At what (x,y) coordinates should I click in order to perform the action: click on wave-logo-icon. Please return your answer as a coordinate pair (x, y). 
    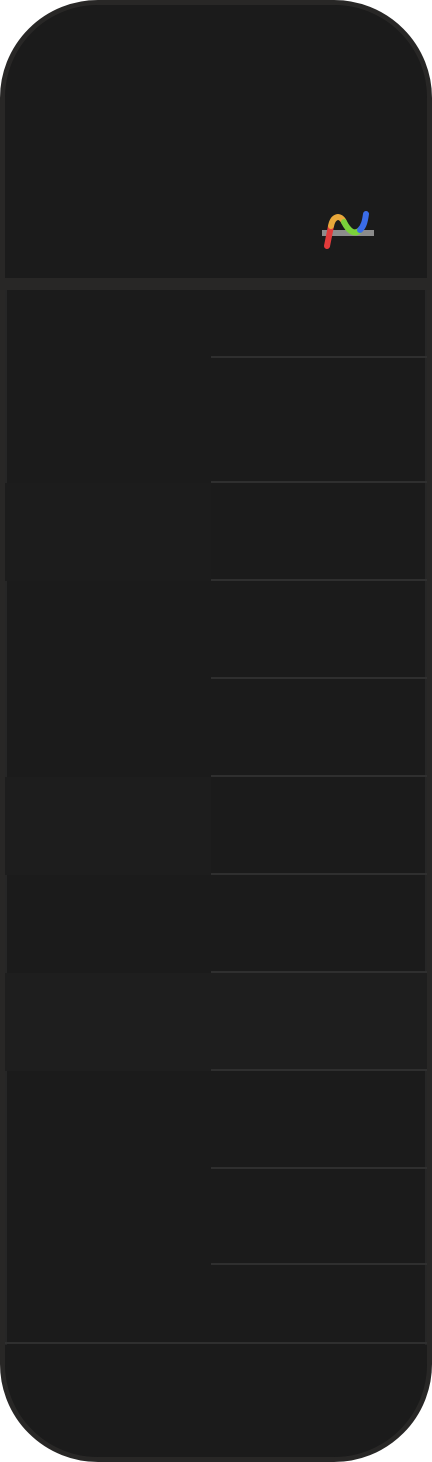
    Looking at the image, I should click on (348, 230).